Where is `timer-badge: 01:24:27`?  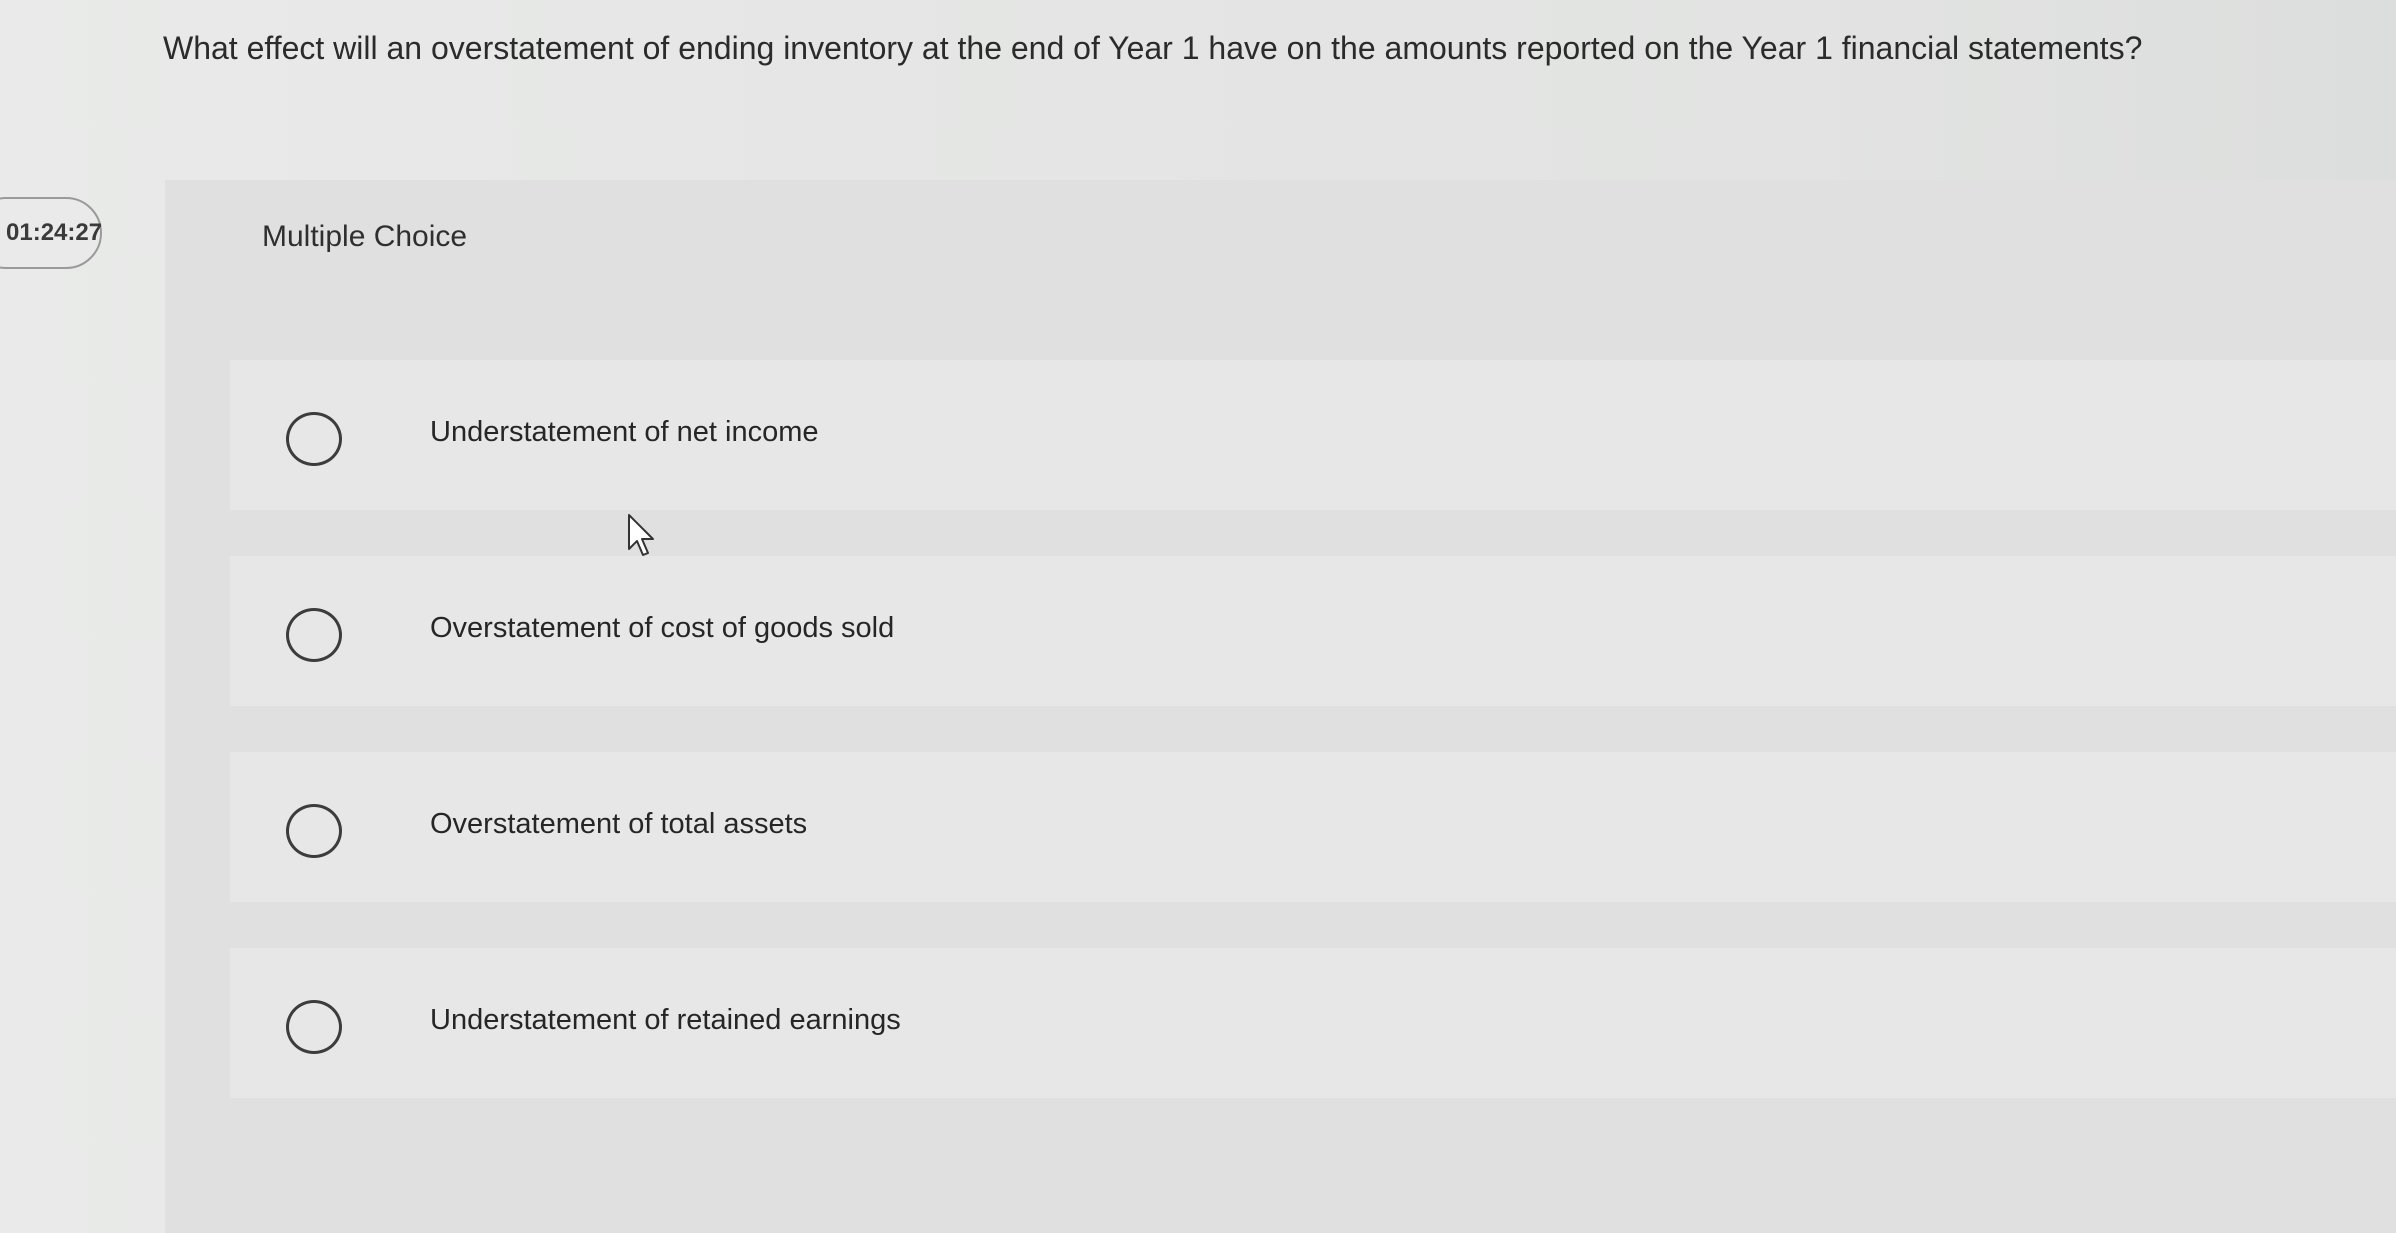
timer-badge: 01:24:27 is located at coordinates (51, 233).